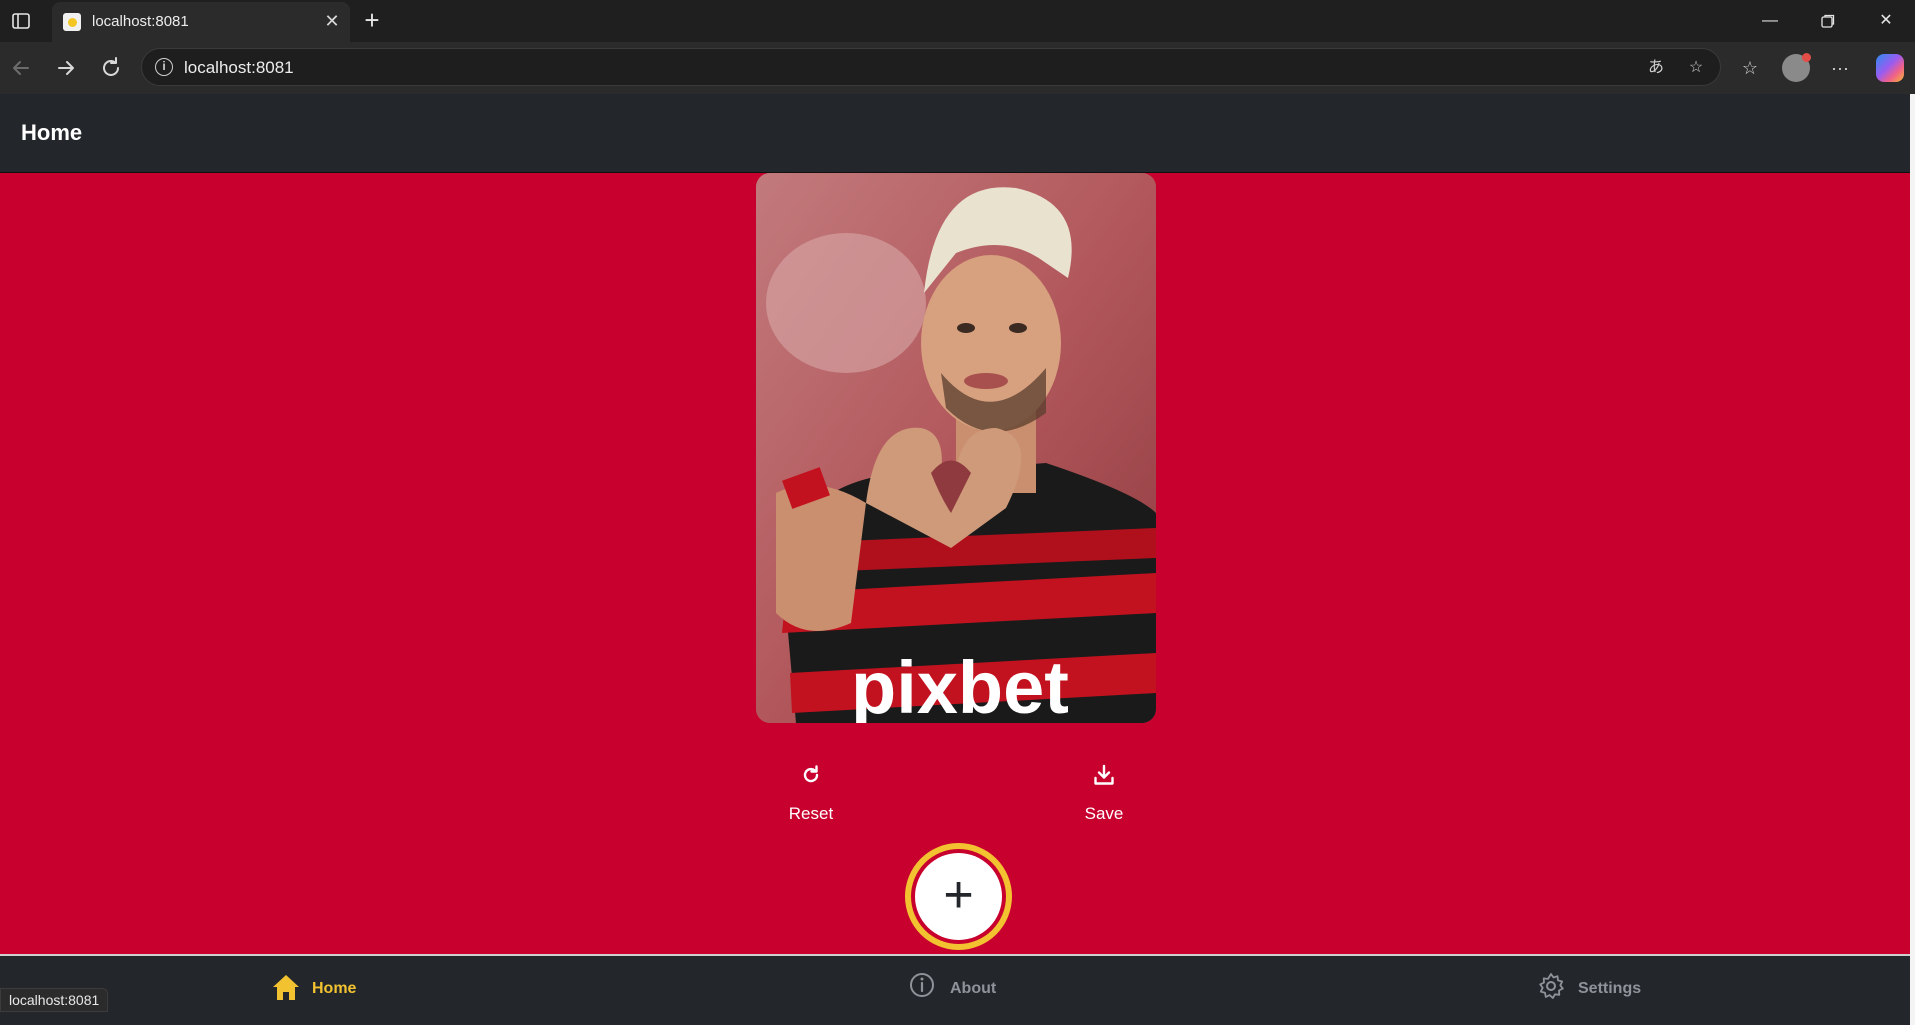  Describe the element at coordinates (201, 22) in the screenshot. I see `browser-tab: localhost:8081 ✕` at that location.